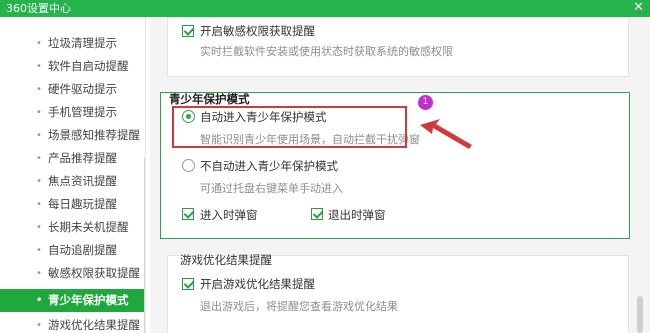 The width and height of the screenshot is (650, 333). What do you see at coordinates (82, 89) in the screenshot?
I see `sidebar-item-label: 硬件驱动提示` at bounding box center [82, 89].